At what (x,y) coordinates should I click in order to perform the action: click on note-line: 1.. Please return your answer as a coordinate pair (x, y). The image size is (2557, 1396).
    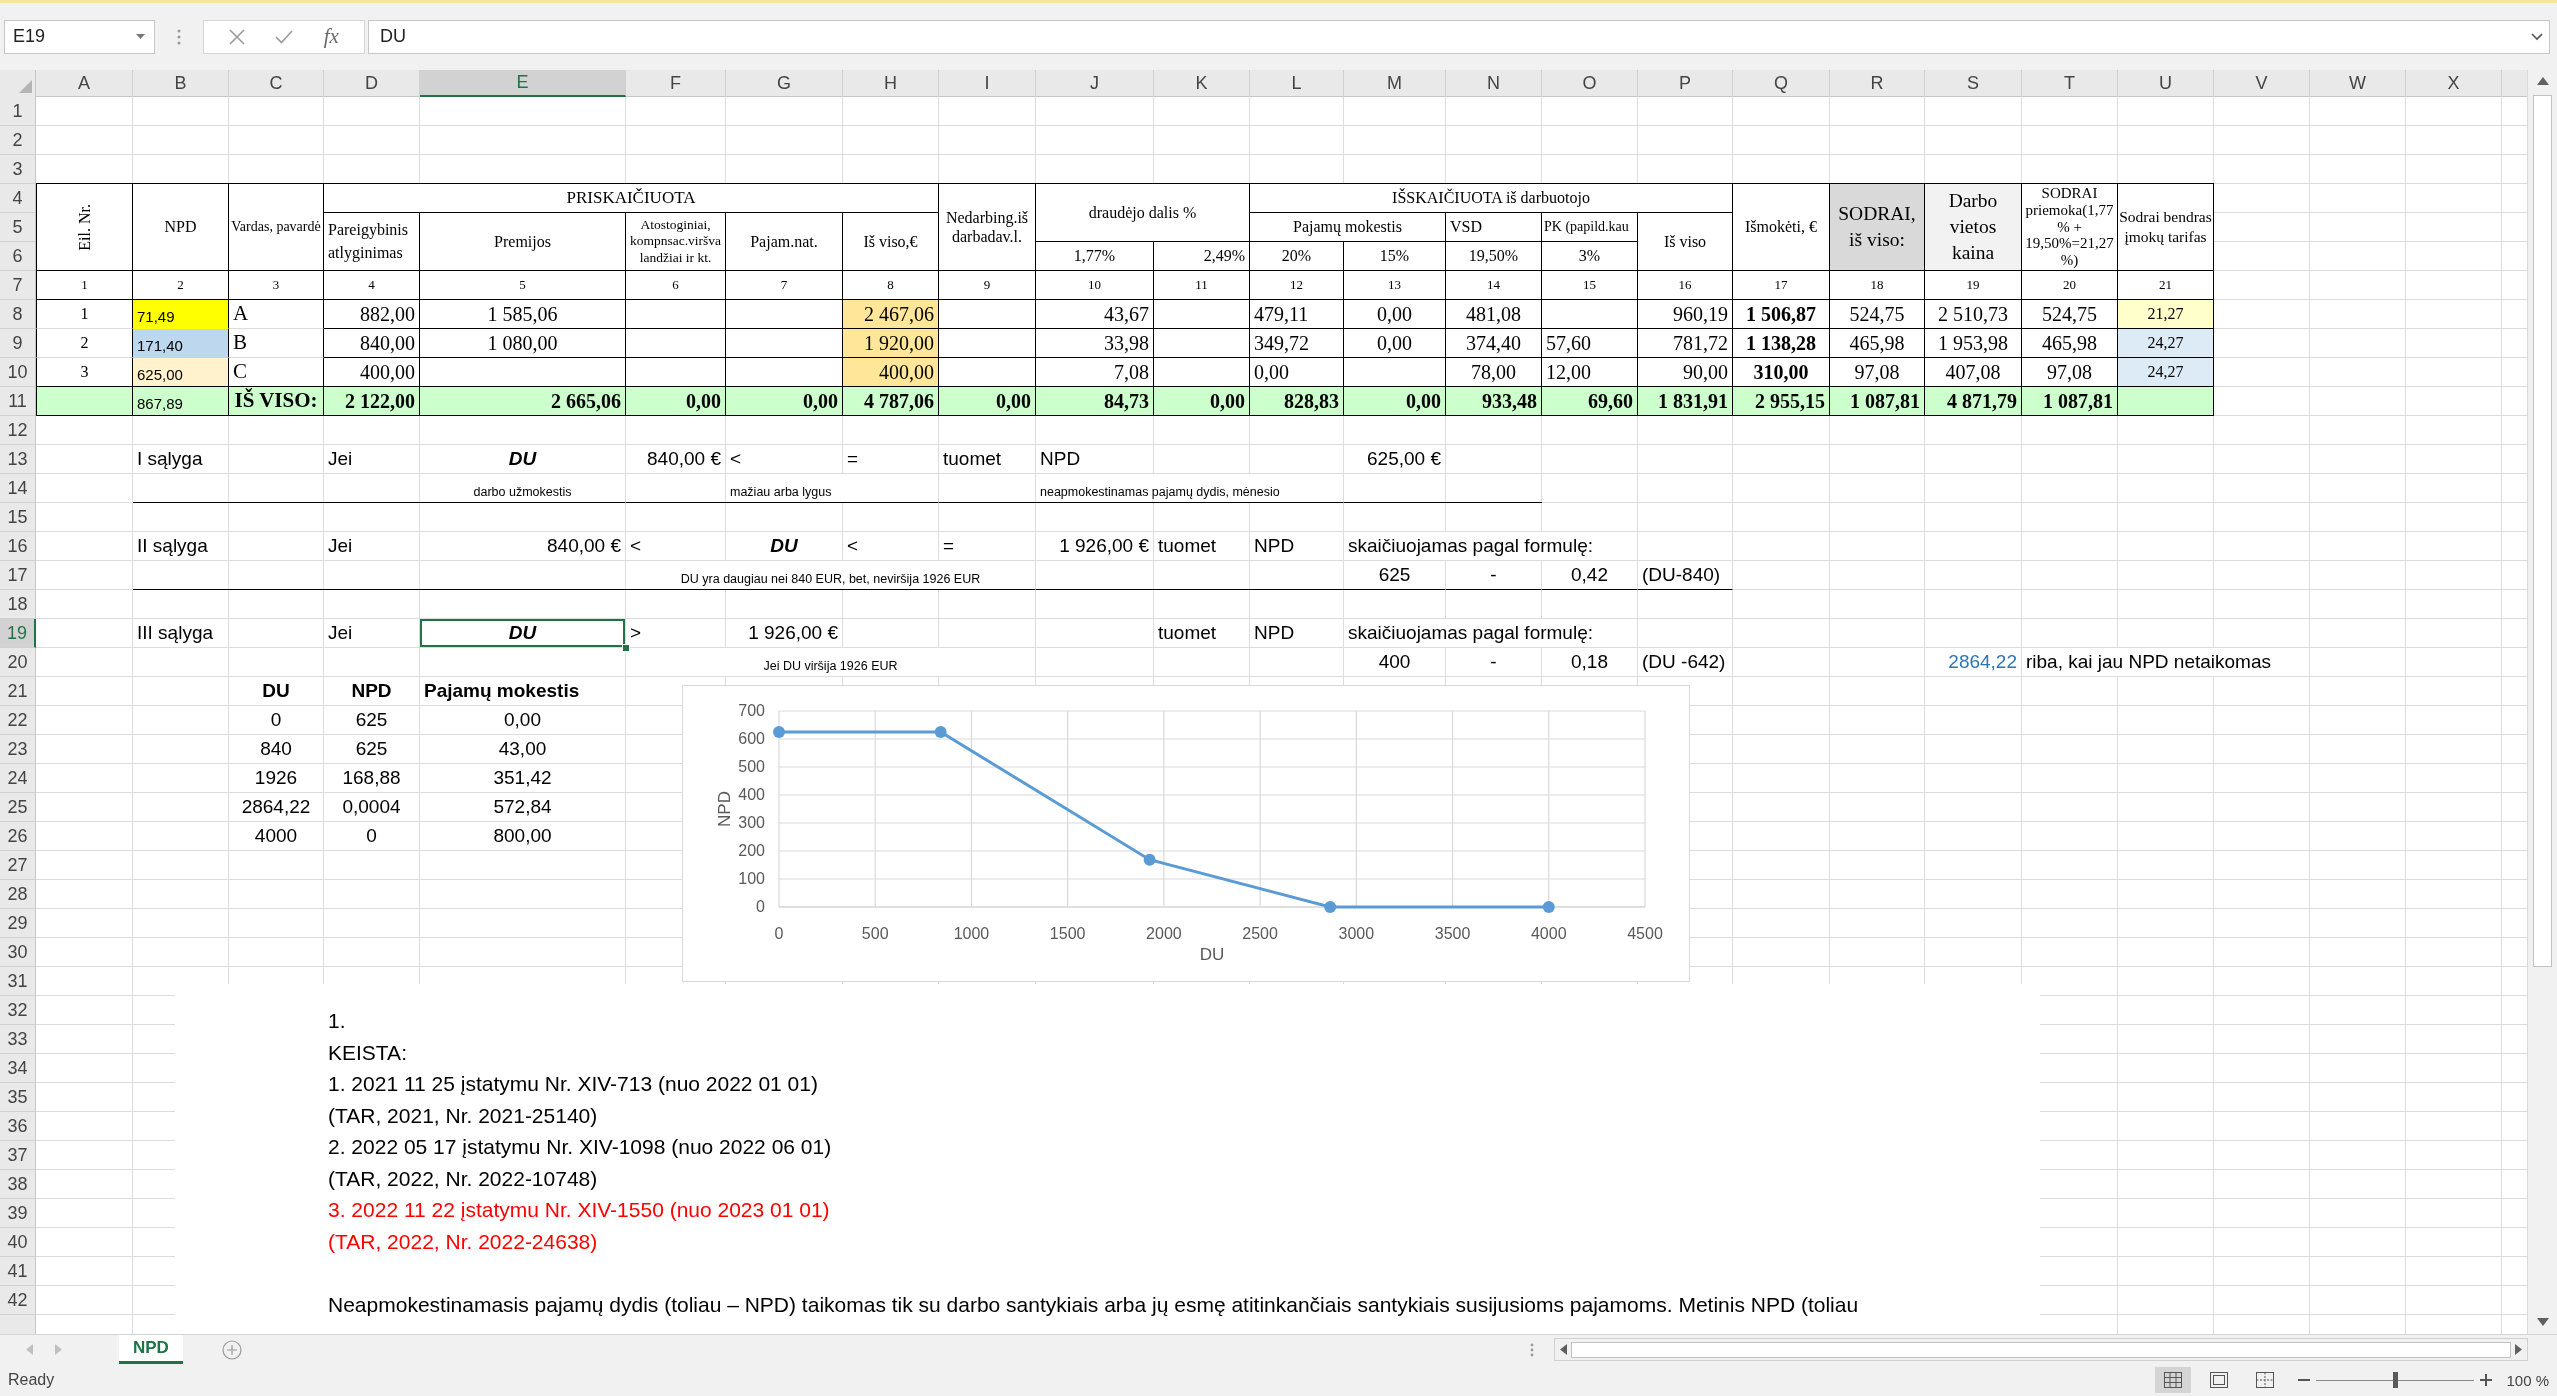
    Looking at the image, I should click on (337, 1021).